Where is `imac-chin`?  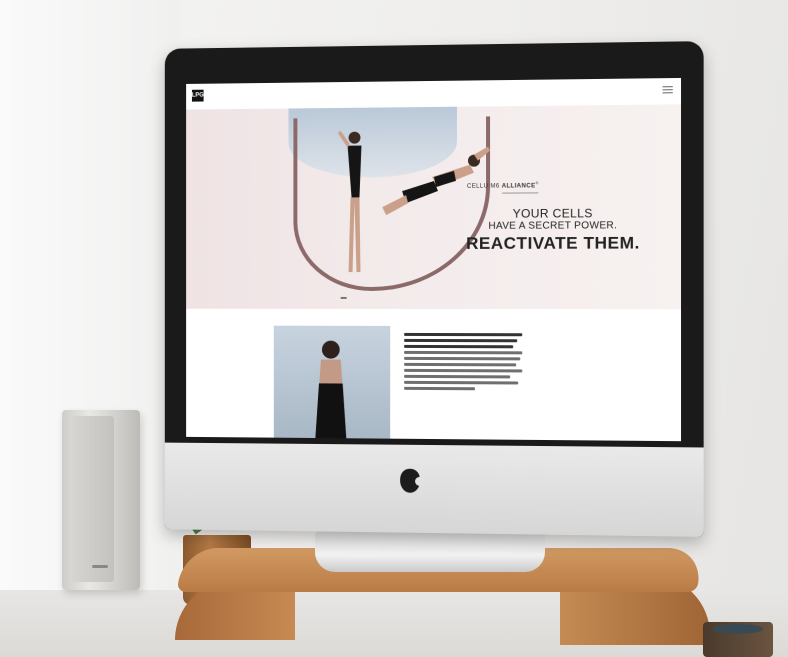 imac-chin is located at coordinates (434, 490).